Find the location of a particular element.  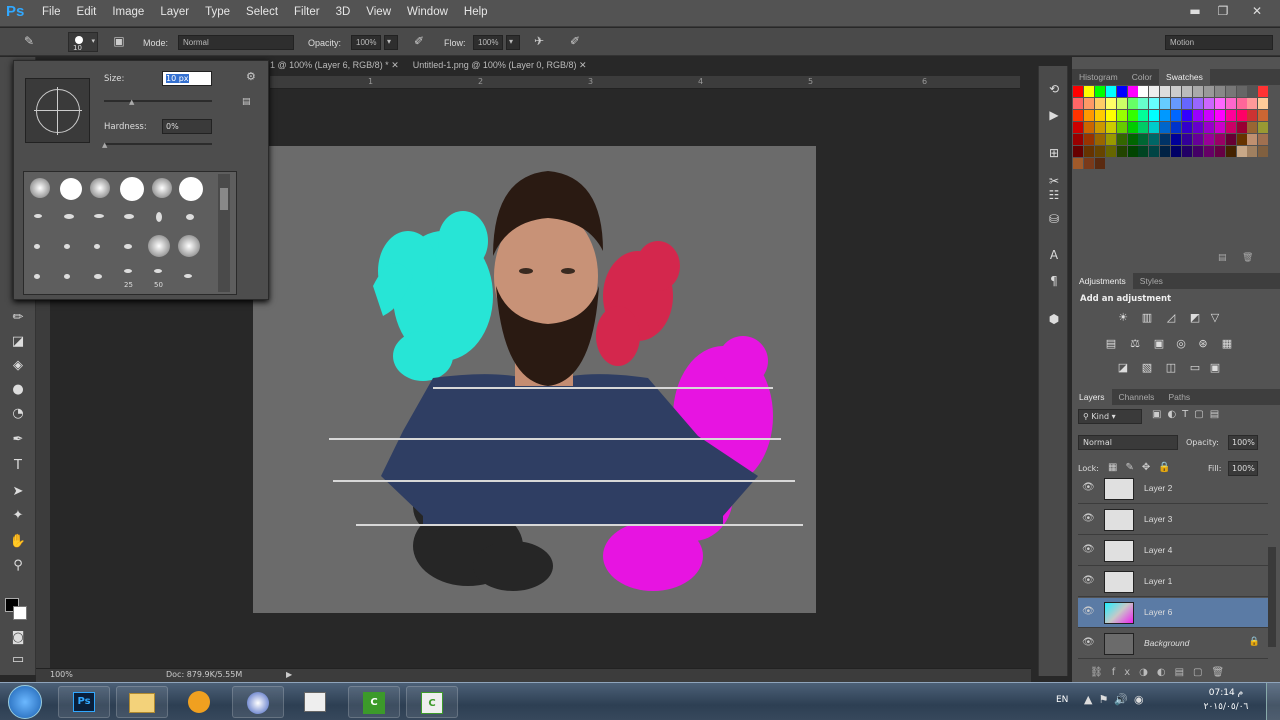

tab-color: Color is located at coordinates (1142, 77).